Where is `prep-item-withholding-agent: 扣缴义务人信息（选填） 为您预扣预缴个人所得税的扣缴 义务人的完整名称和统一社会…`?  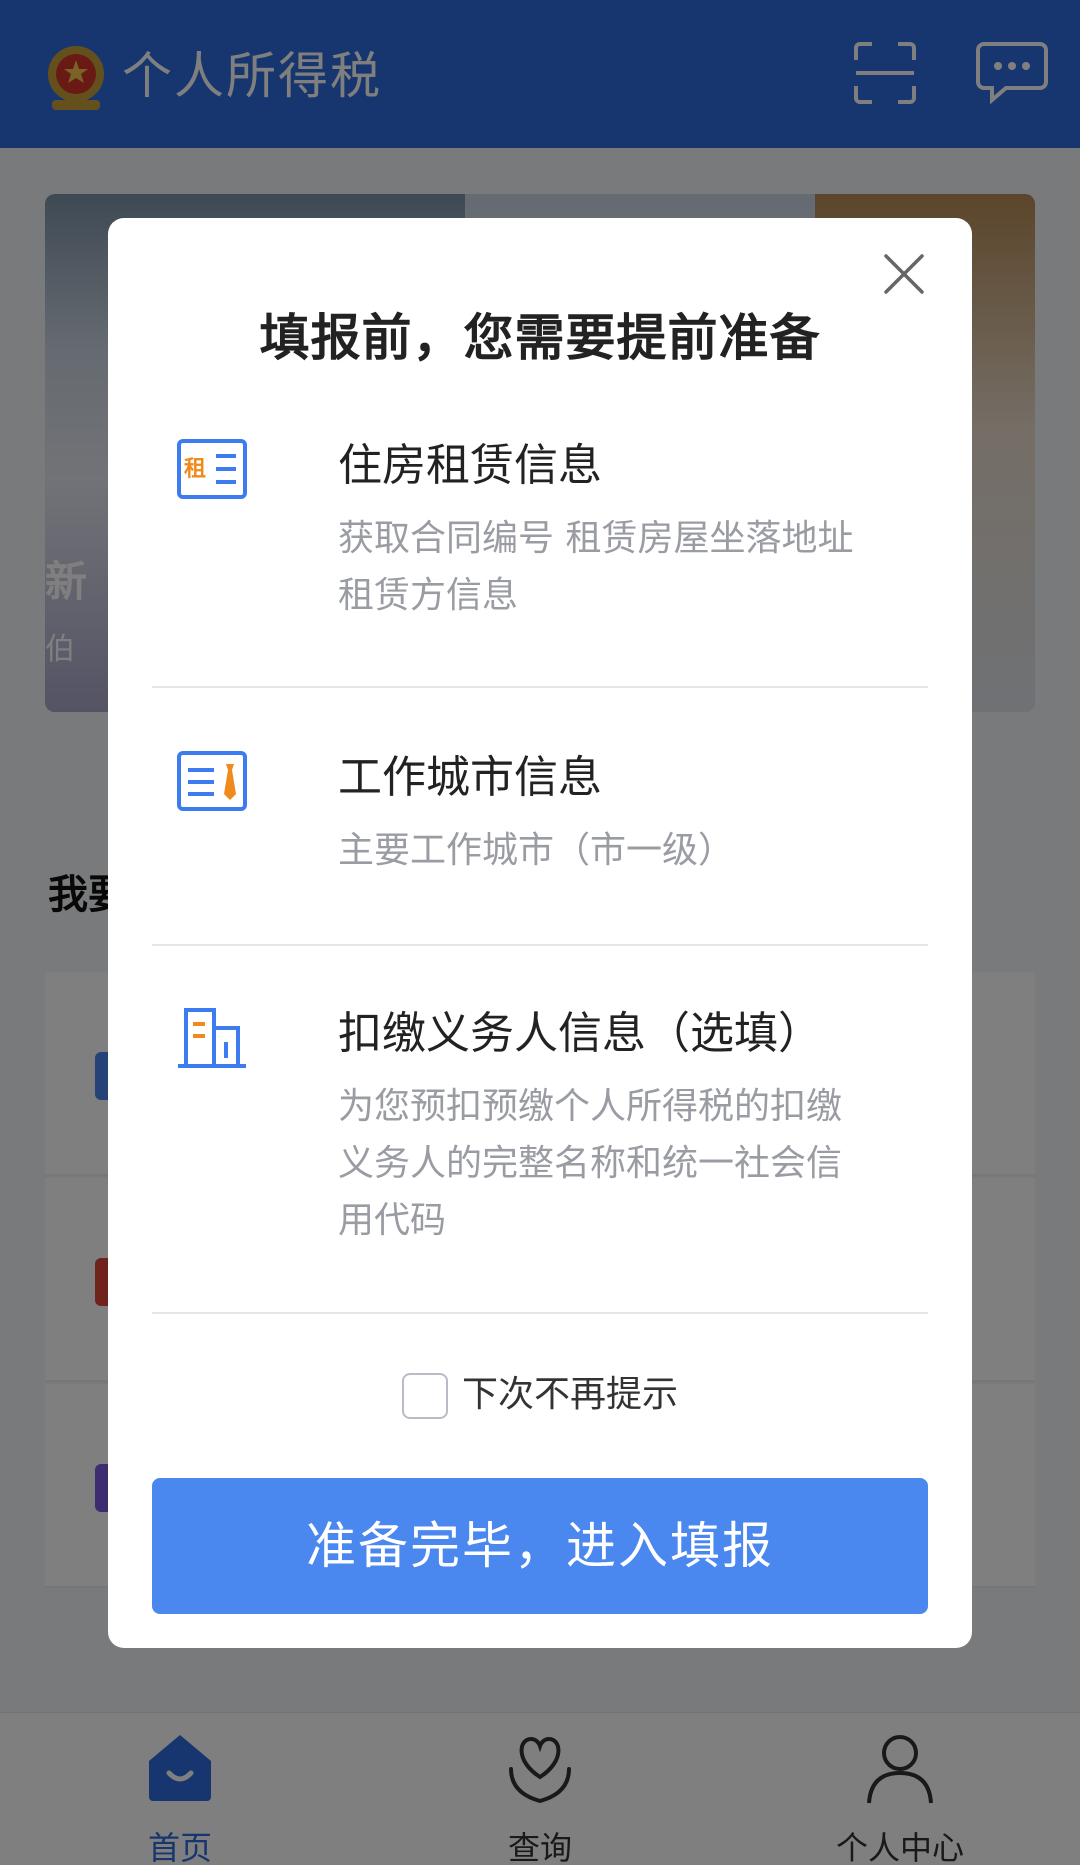 prep-item-withholding-agent: 扣缴义务人信息（选填） 为您预扣预缴个人所得税的扣缴 义务人的完整名称和统一社会… is located at coordinates (540, 1126).